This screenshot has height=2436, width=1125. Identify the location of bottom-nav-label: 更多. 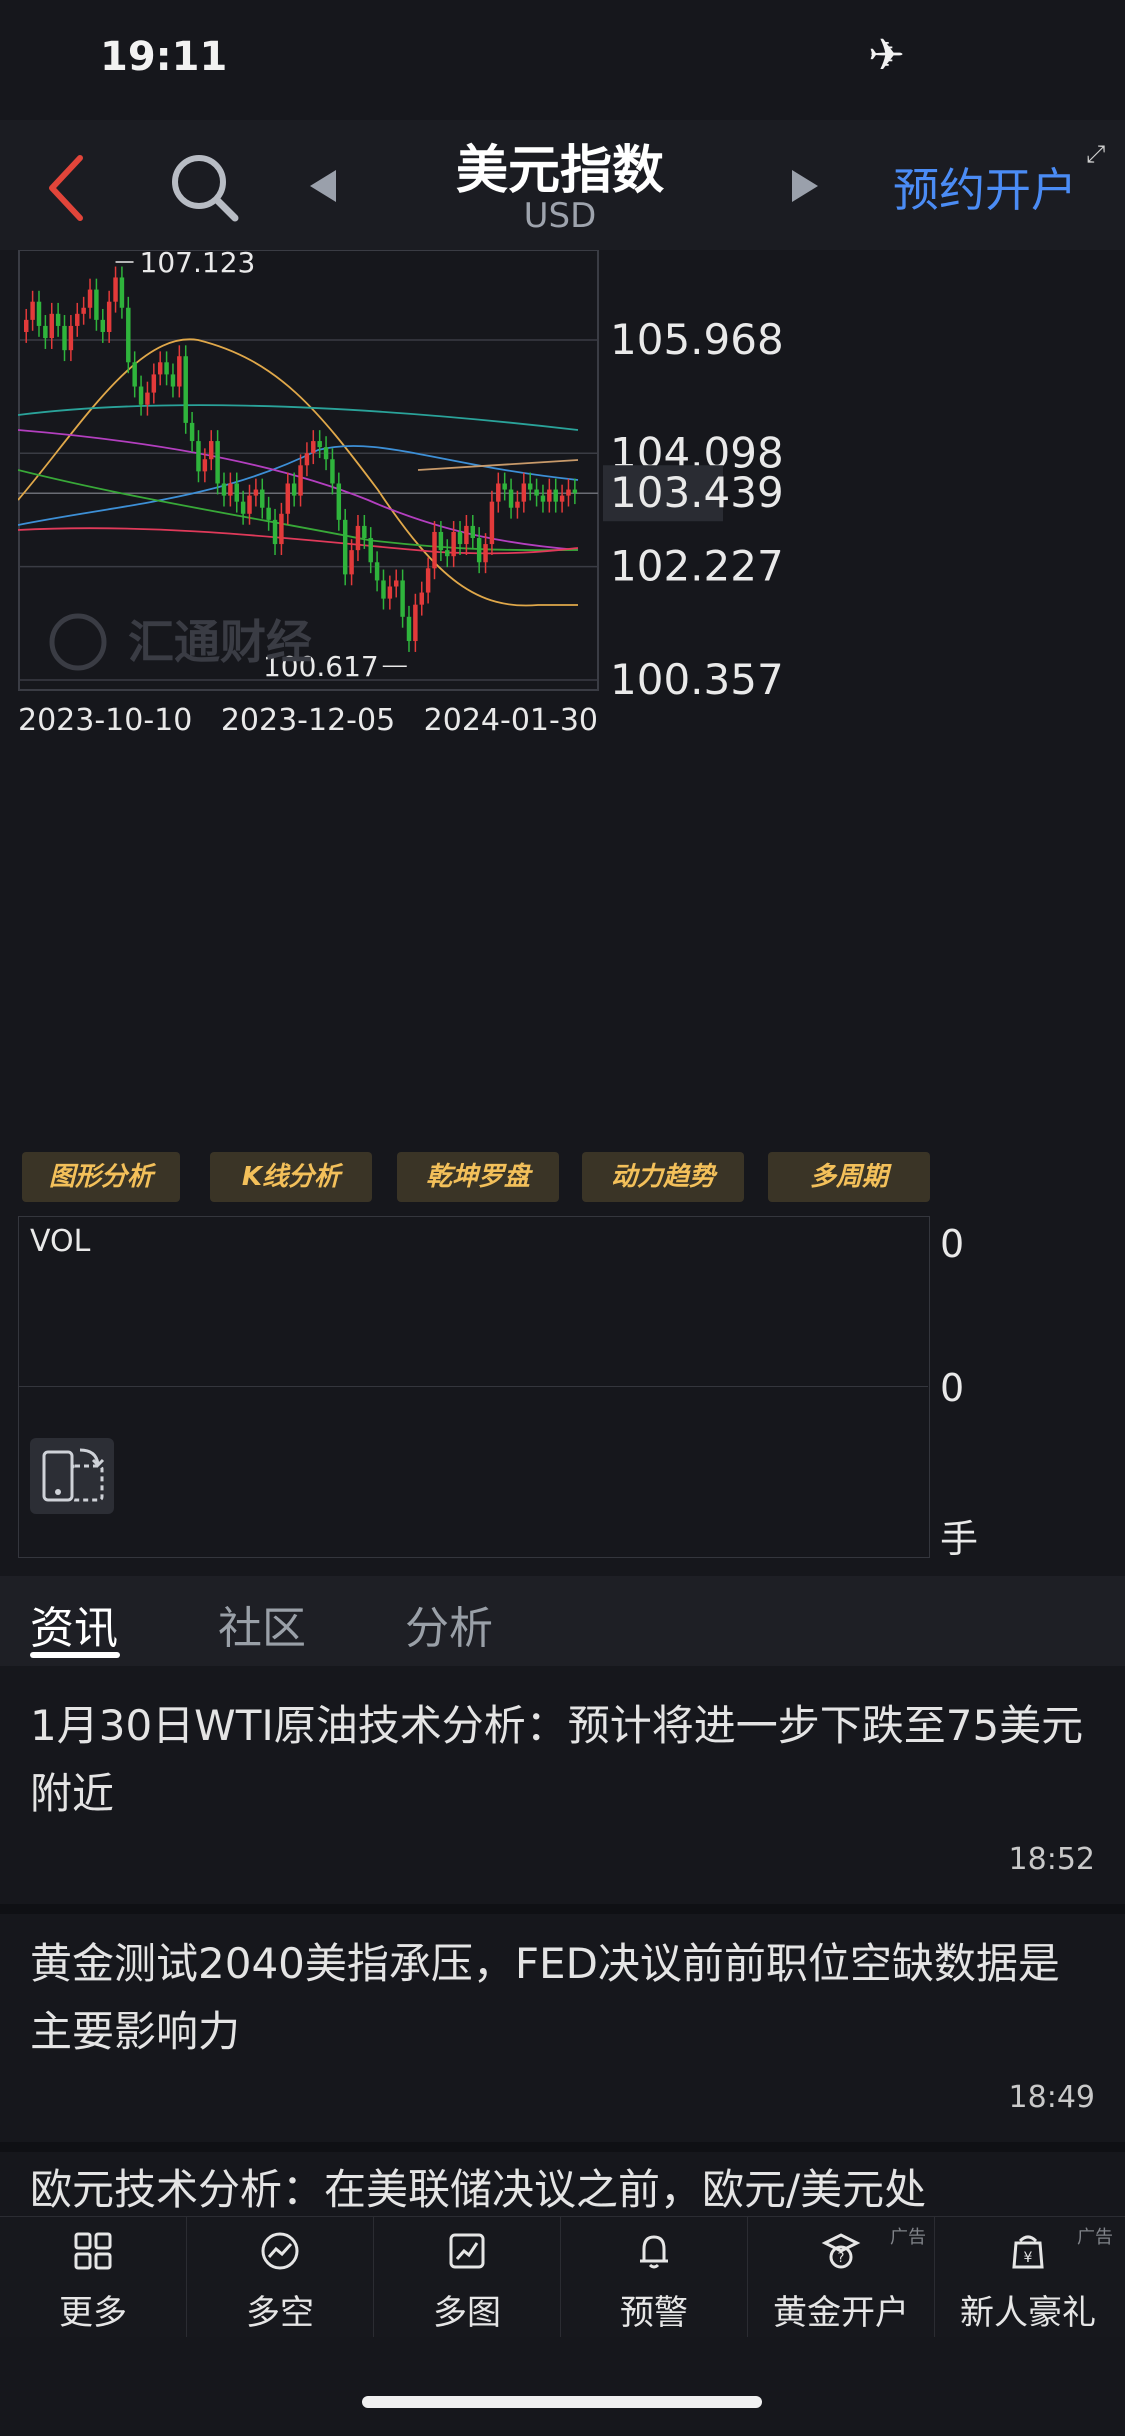
(93, 2313).